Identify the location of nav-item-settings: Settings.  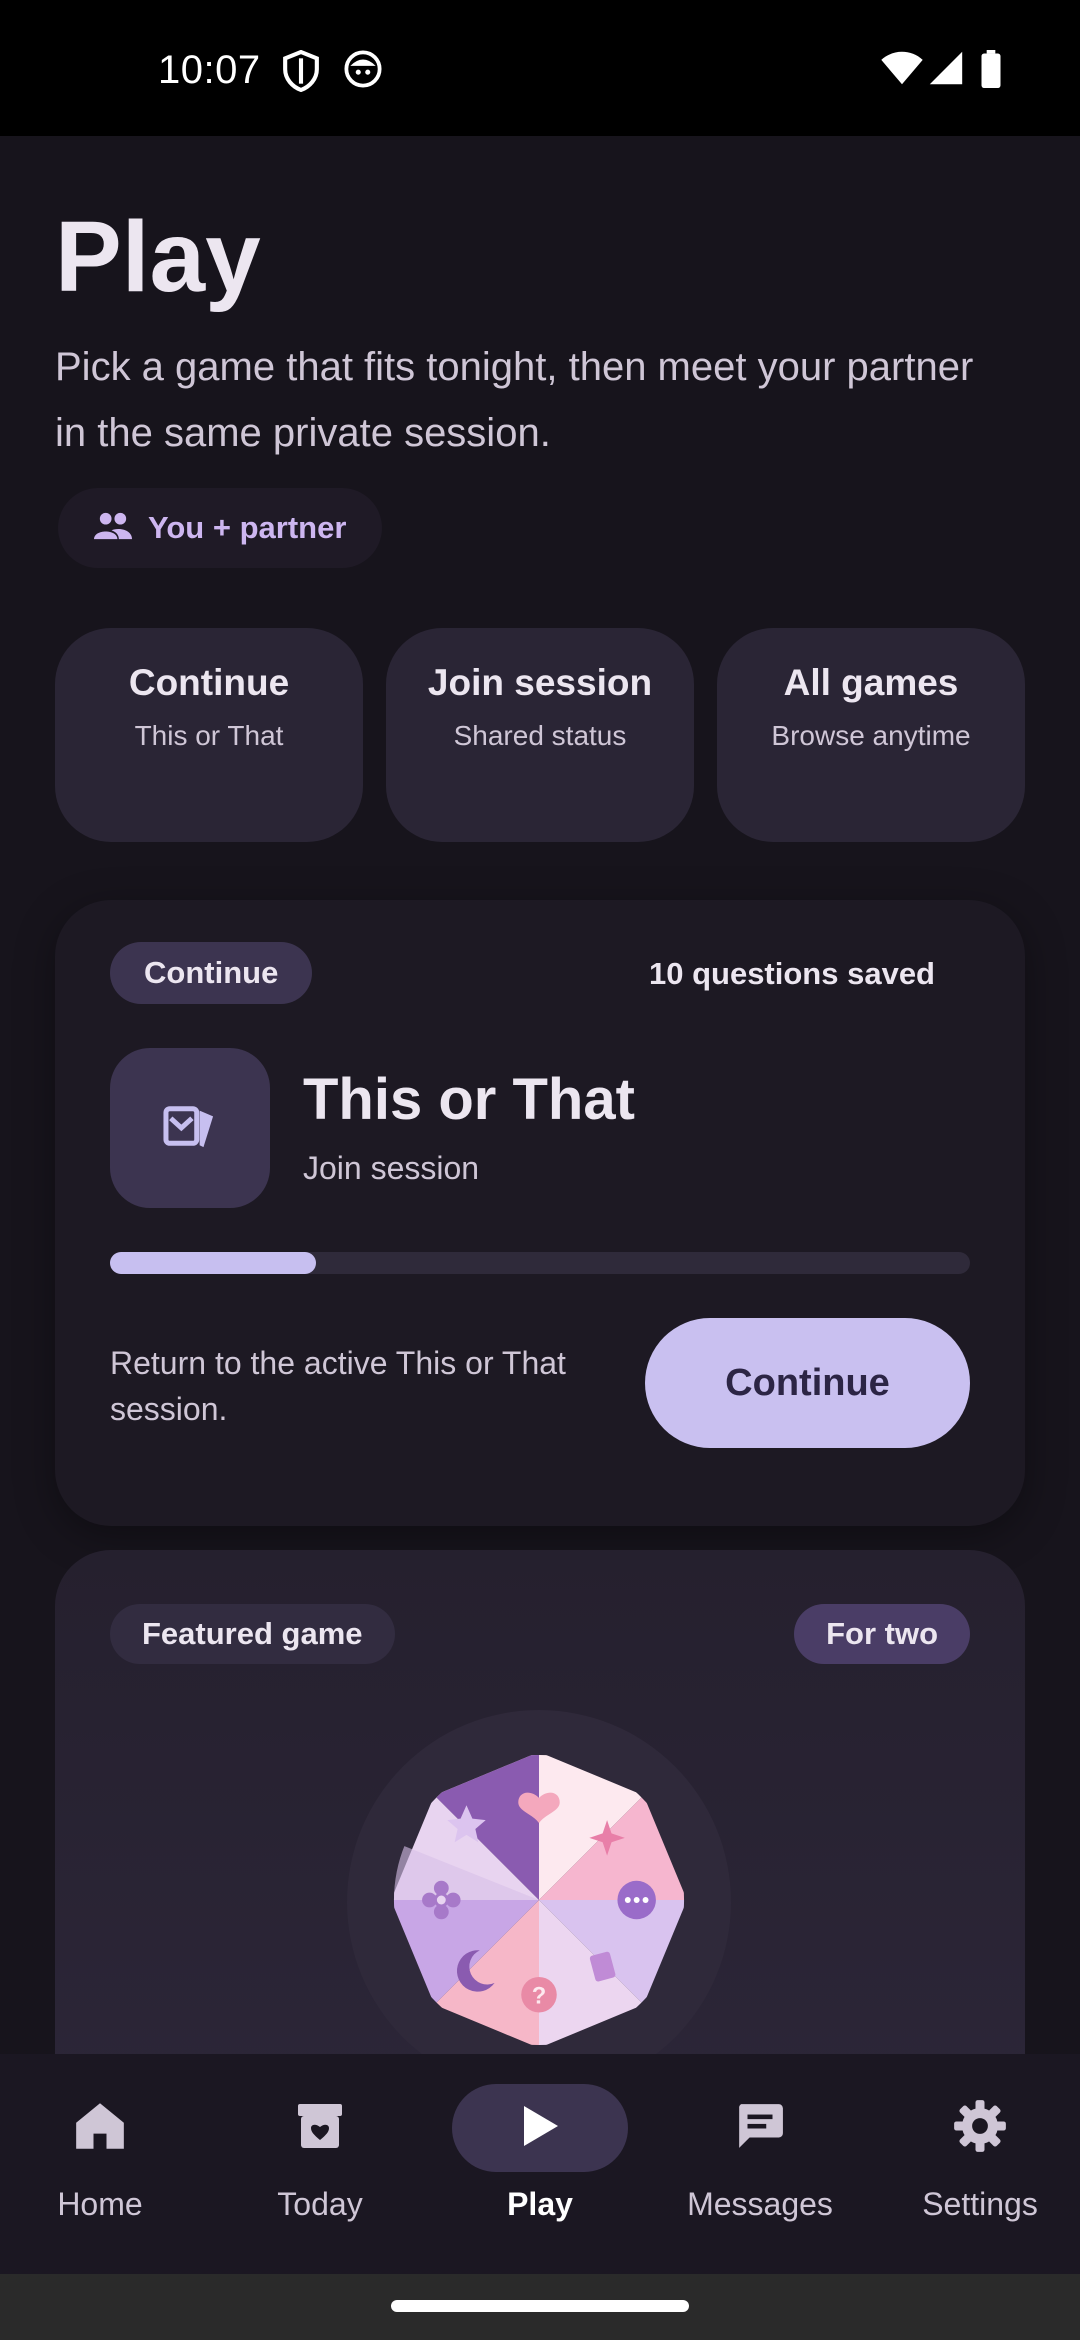
(980, 2153).